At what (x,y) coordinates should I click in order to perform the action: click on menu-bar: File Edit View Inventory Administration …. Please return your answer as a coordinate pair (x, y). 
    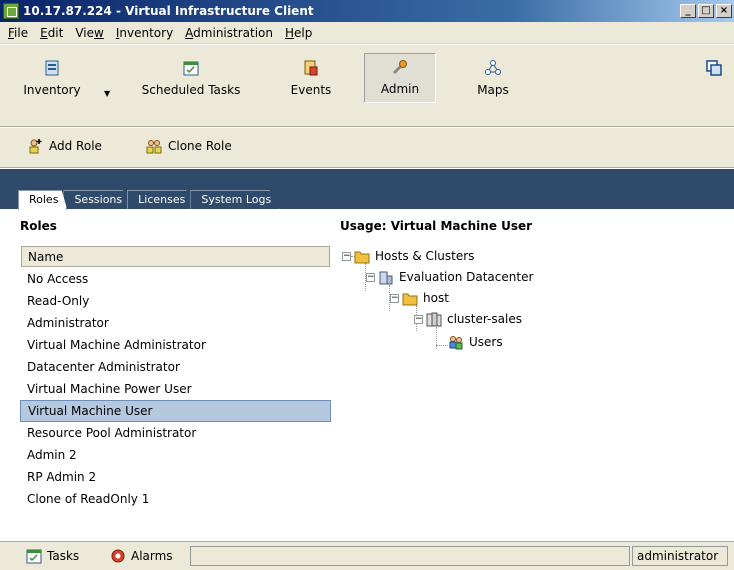
    Looking at the image, I should click on (367, 33).